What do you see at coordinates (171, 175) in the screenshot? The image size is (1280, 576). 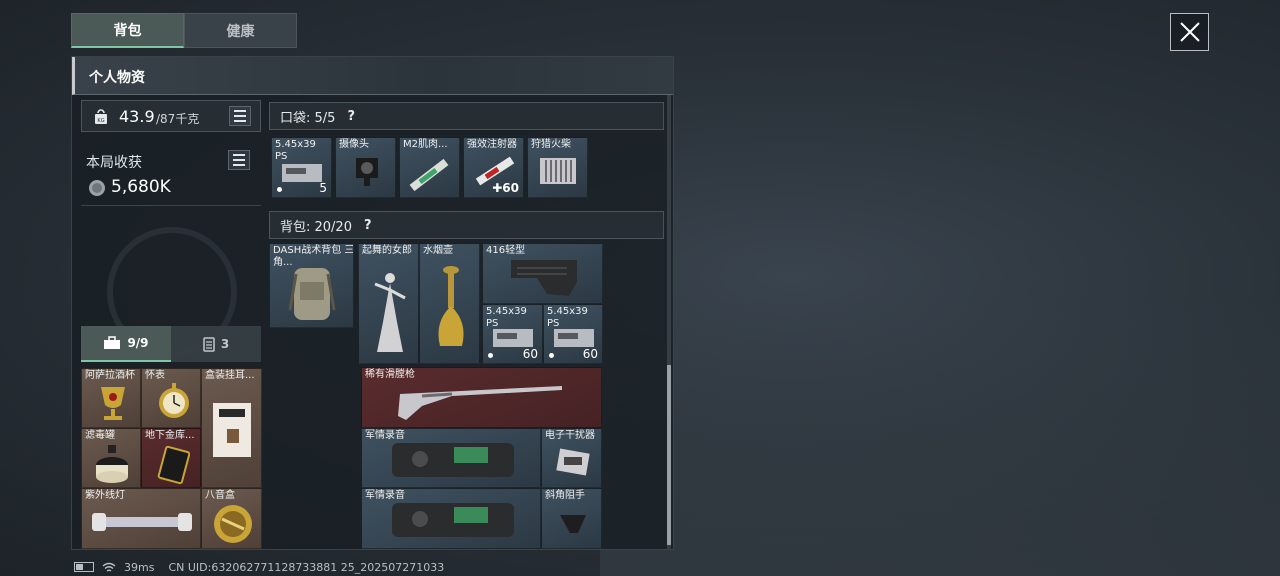 I see `session-harvest: 本局收获 5,680K` at bounding box center [171, 175].